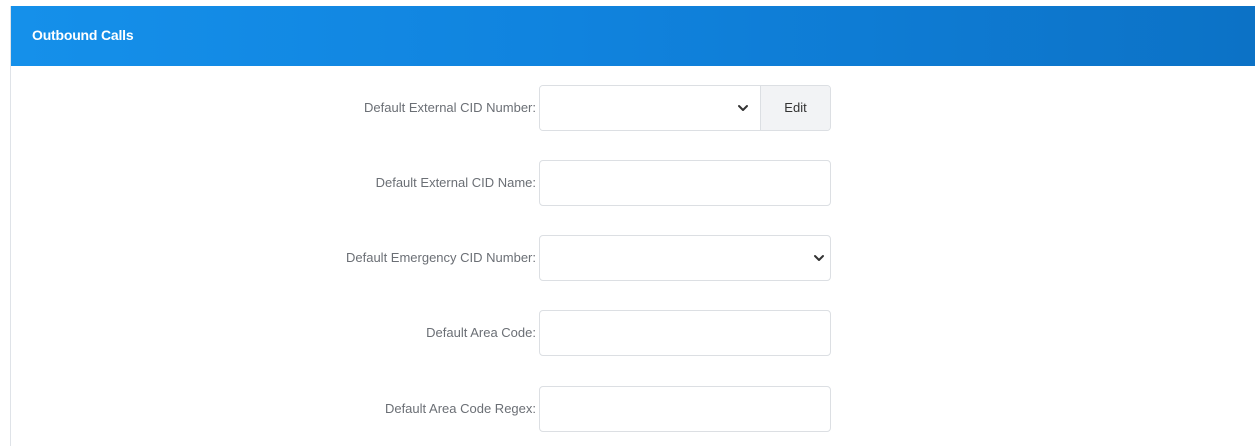 The width and height of the screenshot is (1255, 446). What do you see at coordinates (83, 35) in the screenshot?
I see `panel-title: Outbound Calls` at bounding box center [83, 35].